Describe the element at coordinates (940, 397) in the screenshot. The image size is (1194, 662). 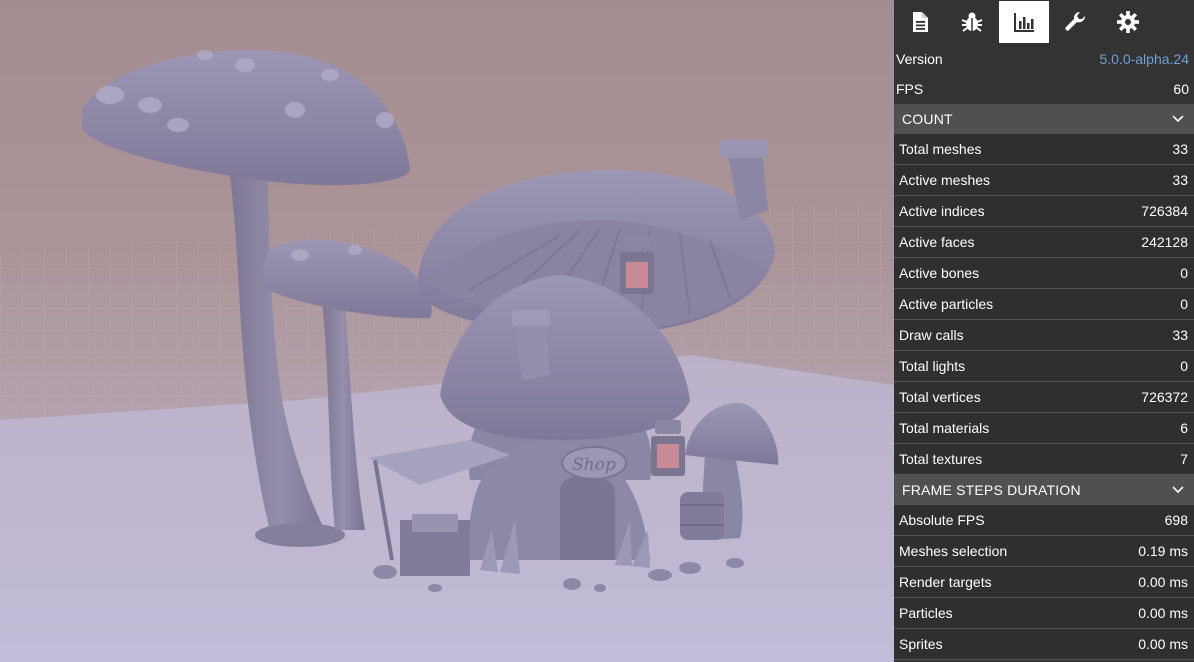
I see `stat-label: Total vertices` at that location.